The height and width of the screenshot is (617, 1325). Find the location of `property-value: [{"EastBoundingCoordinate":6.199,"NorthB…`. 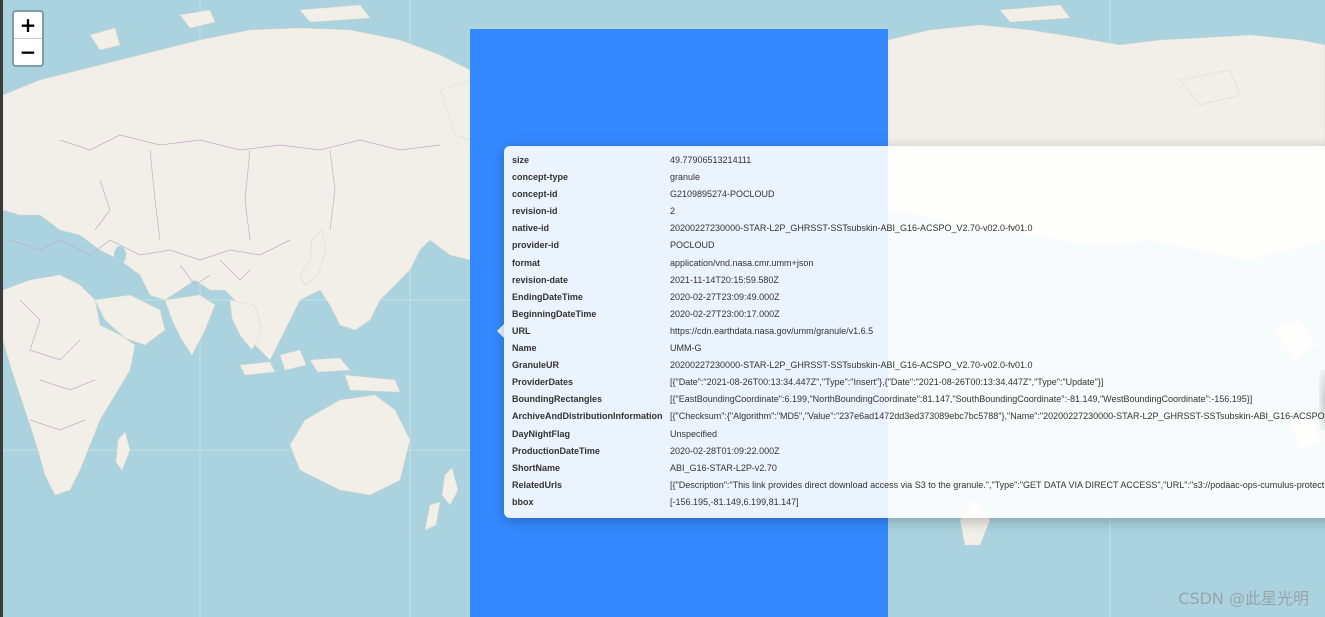

property-value: [{"EastBoundingCoordinate":6.199,"NorthB… is located at coordinates (961, 399).